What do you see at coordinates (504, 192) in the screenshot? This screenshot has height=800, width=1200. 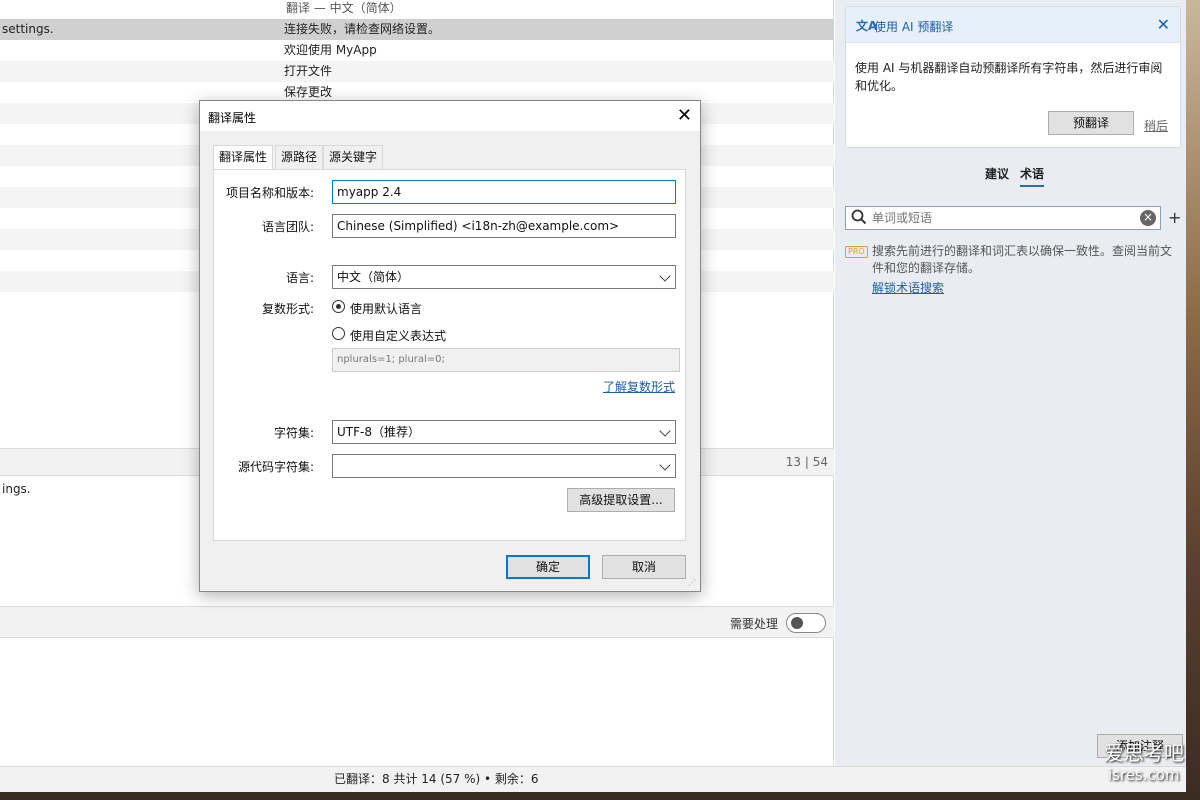 I see `project-name-input: myapp 2.4` at bounding box center [504, 192].